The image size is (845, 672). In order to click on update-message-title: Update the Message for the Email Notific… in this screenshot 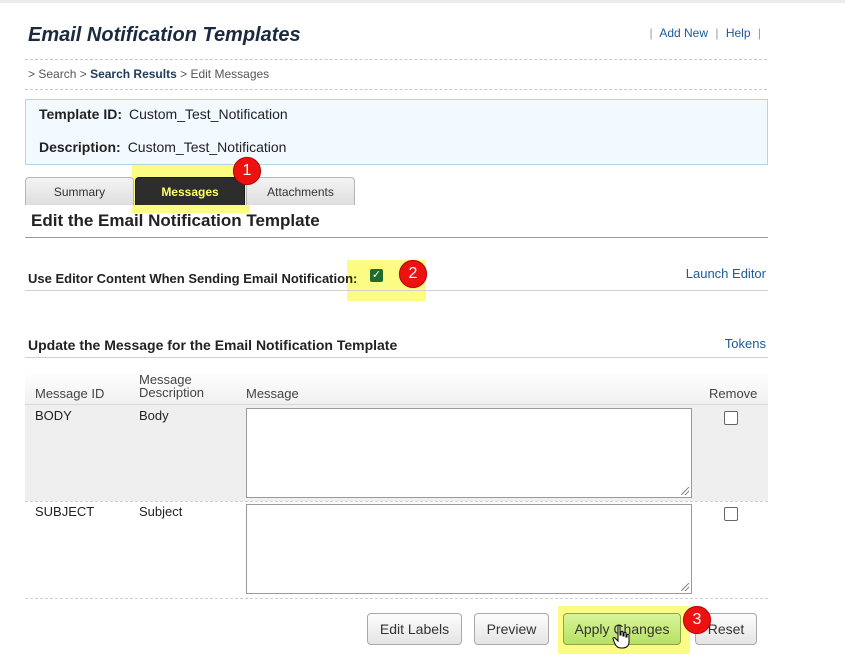, I will do `click(213, 345)`.